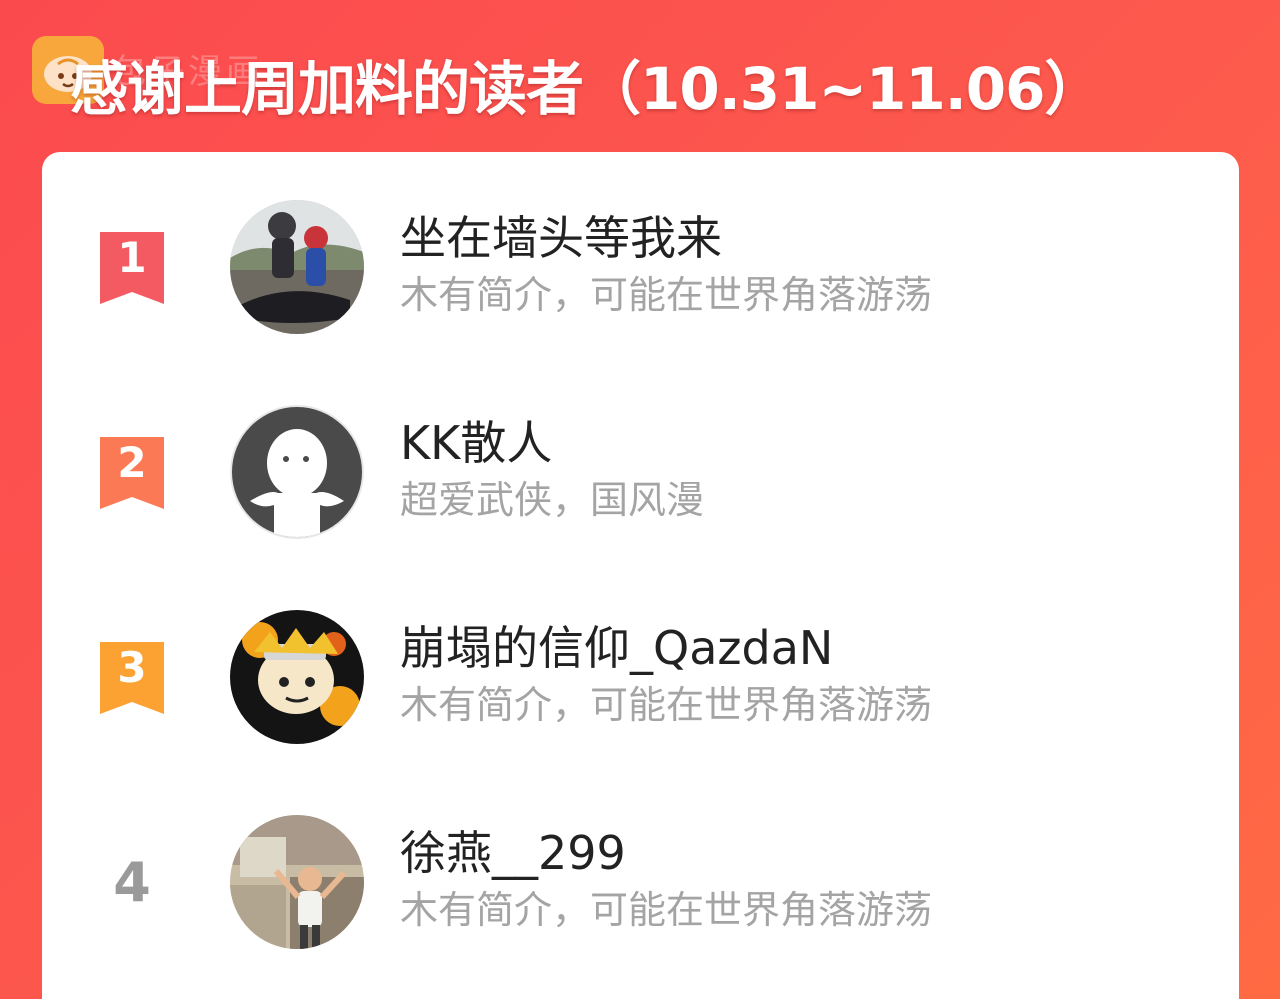 The image size is (1280, 999). What do you see at coordinates (132, 667) in the screenshot?
I see `rank-number: 3` at bounding box center [132, 667].